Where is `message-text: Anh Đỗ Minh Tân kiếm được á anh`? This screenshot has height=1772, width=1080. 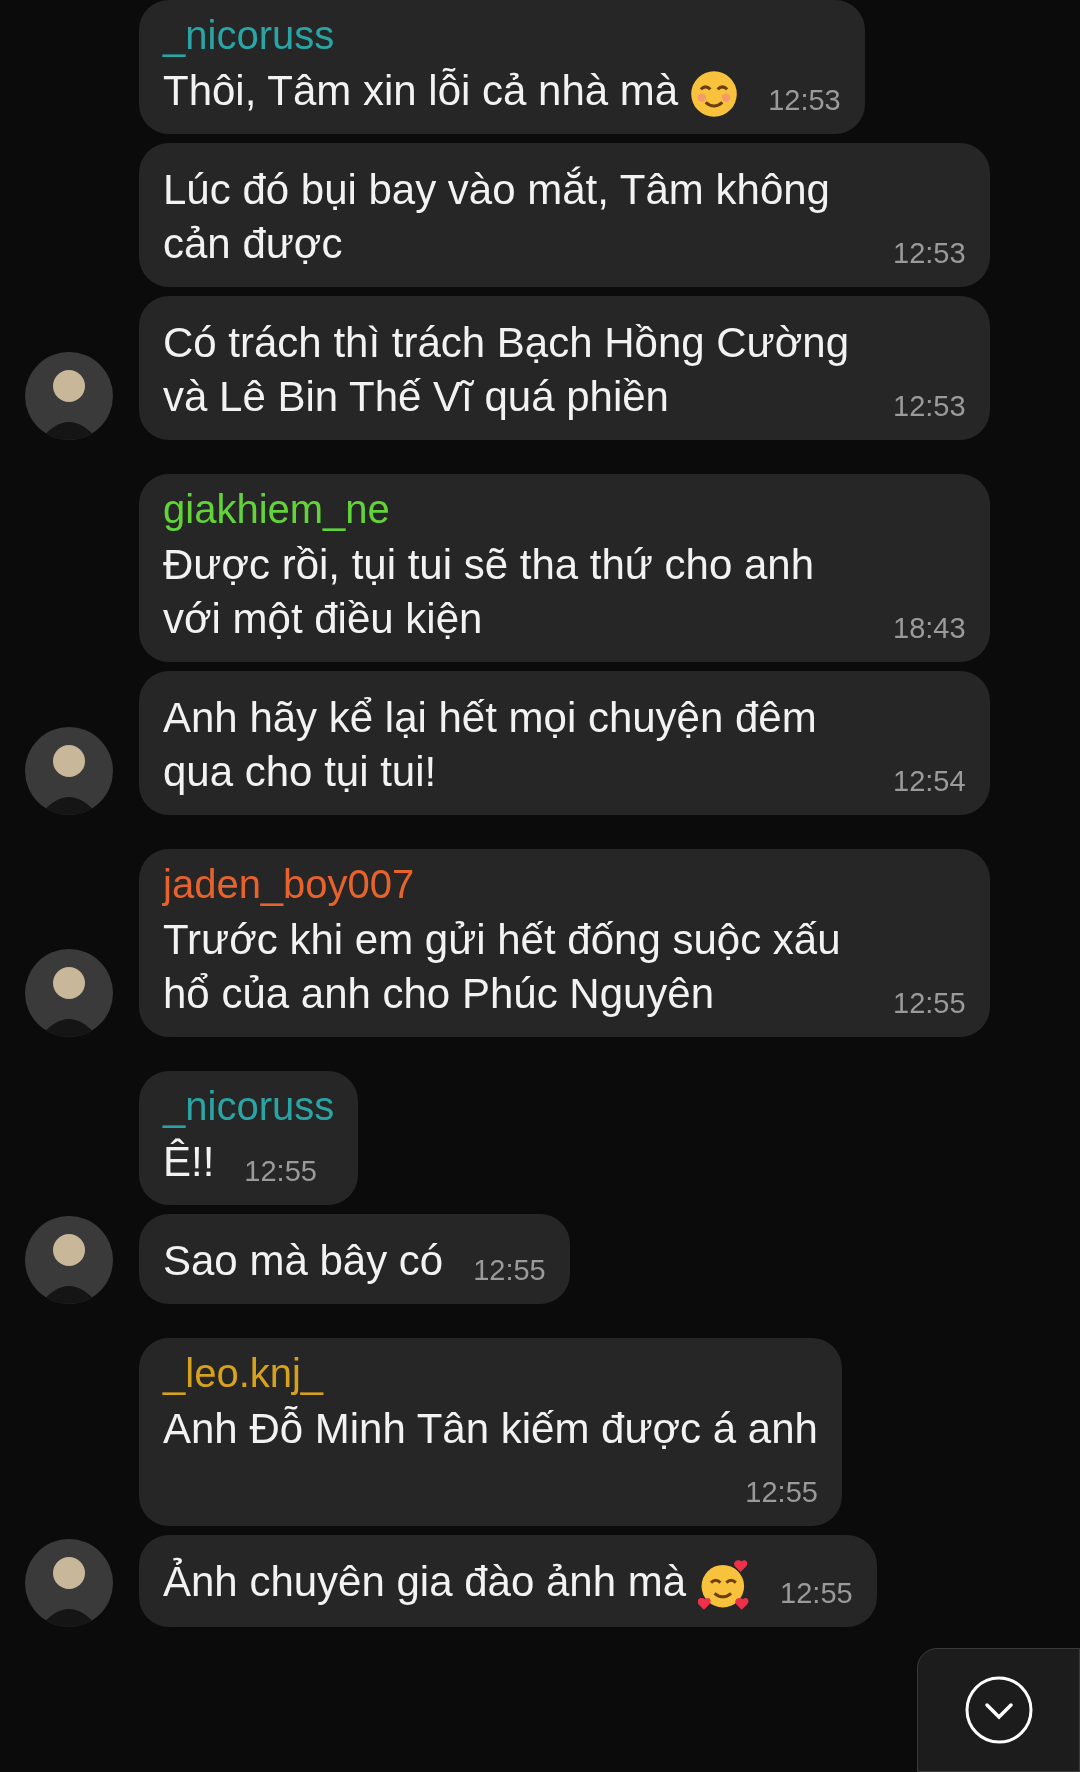
message-text: Anh Đỗ Minh Tân kiếm được á anh is located at coordinates (490, 1428).